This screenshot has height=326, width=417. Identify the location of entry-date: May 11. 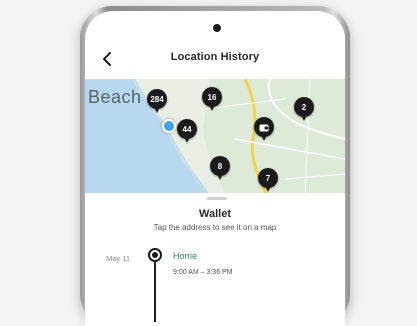
(118, 258).